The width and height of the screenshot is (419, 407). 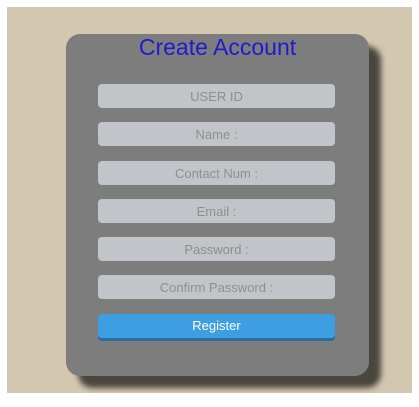 I want to click on name-input, so click(x=216, y=134).